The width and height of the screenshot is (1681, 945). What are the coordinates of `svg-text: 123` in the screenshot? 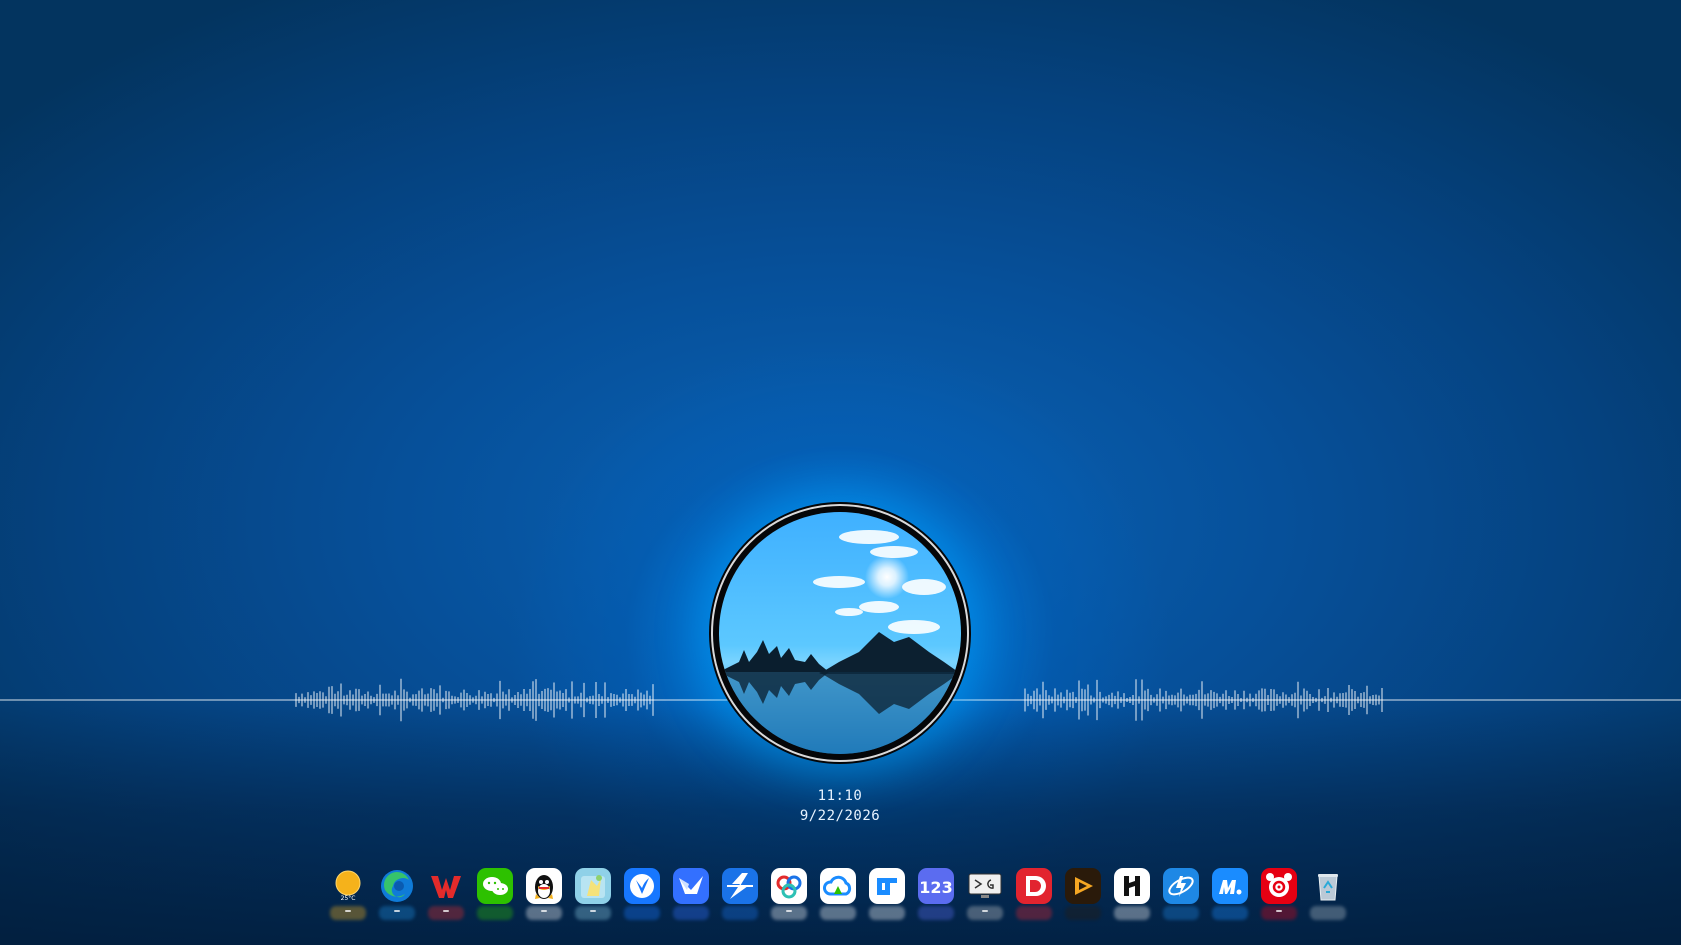 It's located at (935, 887).